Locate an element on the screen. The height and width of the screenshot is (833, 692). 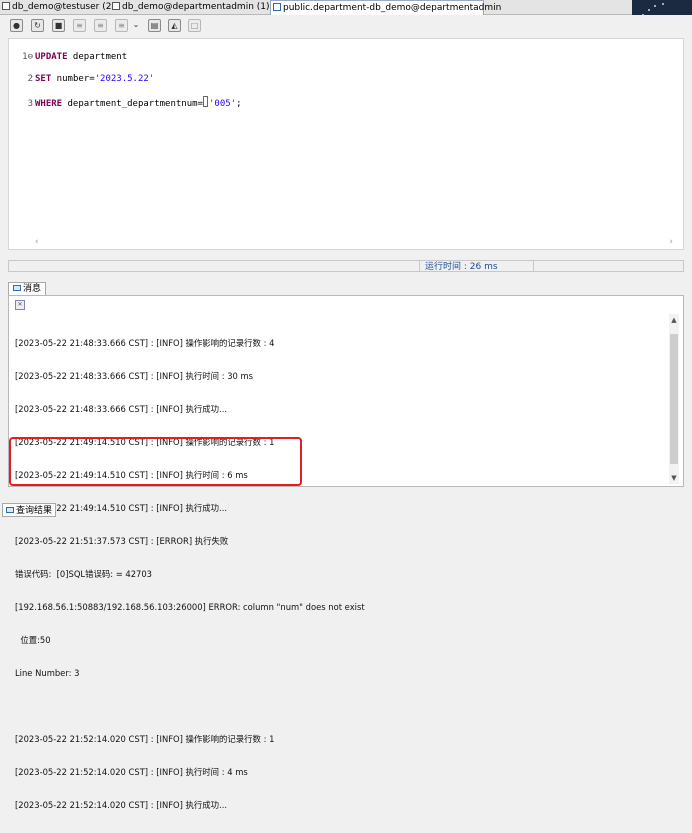
sql-text: number= is located at coordinates (73, 79).